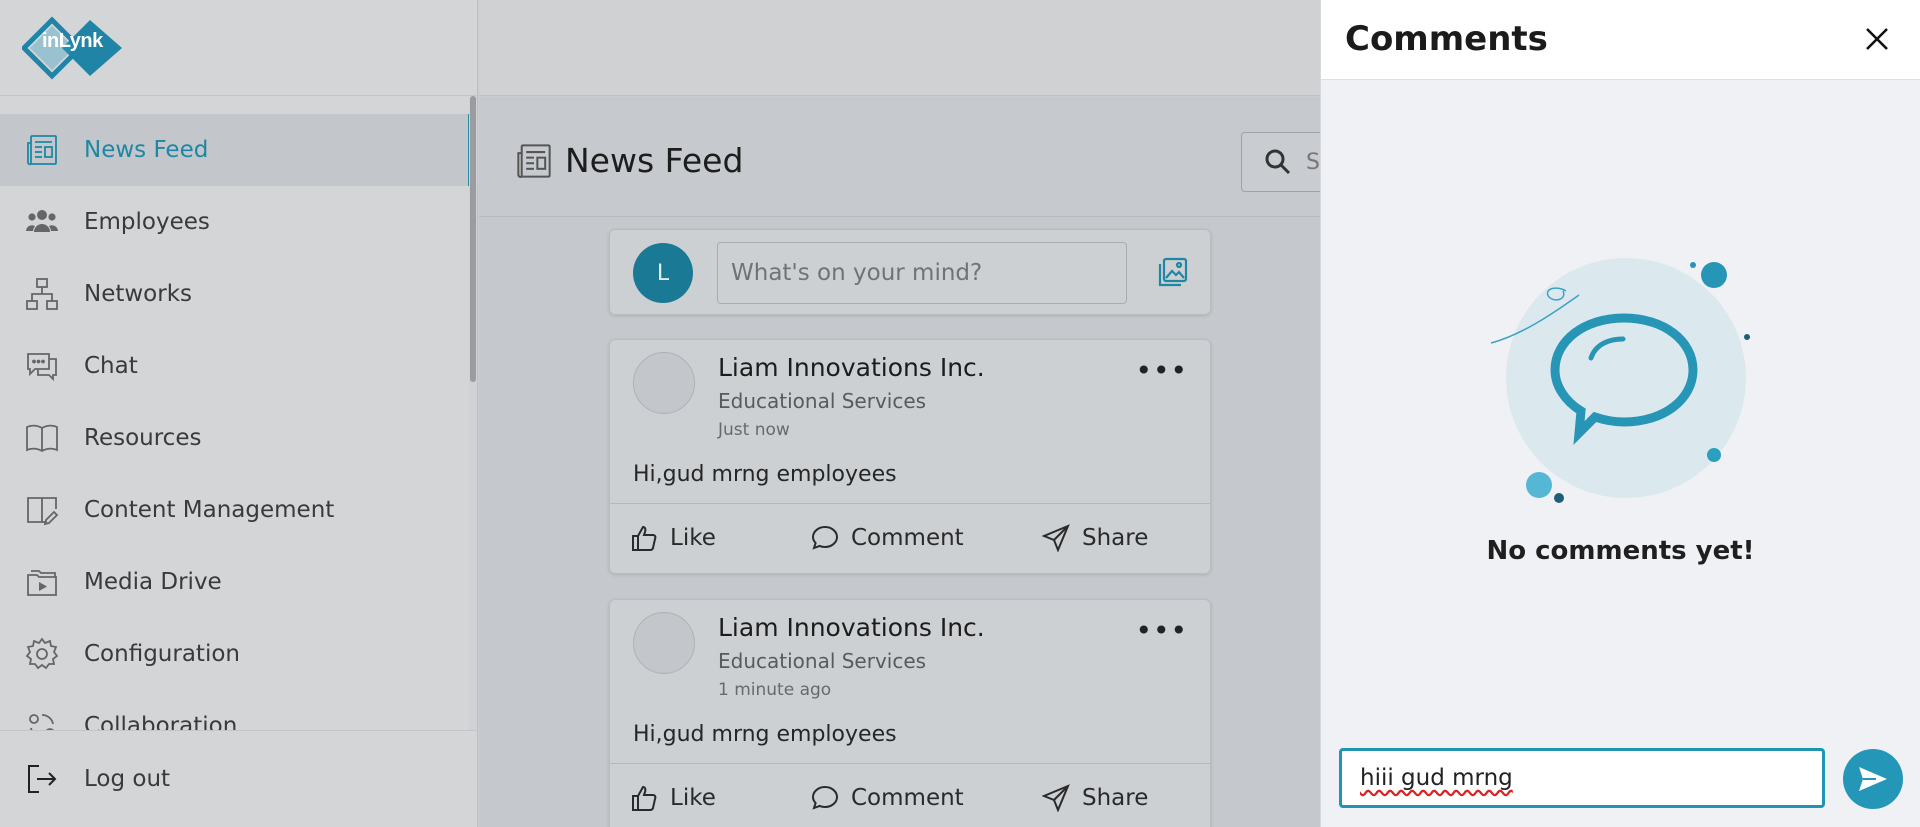 The height and width of the screenshot is (827, 1920). What do you see at coordinates (1436, 778) in the screenshot?
I see `comment-input-value: hiii gud mrng` at bounding box center [1436, 778].